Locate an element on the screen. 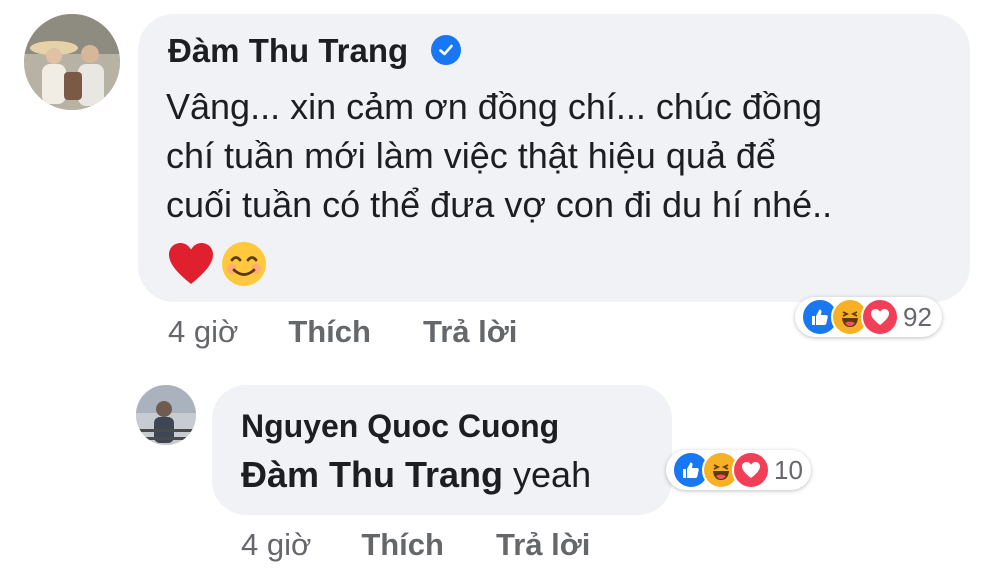 This screenshot has width=1000, height=576. smiling-face-icon is located at coordinates (244, 264).